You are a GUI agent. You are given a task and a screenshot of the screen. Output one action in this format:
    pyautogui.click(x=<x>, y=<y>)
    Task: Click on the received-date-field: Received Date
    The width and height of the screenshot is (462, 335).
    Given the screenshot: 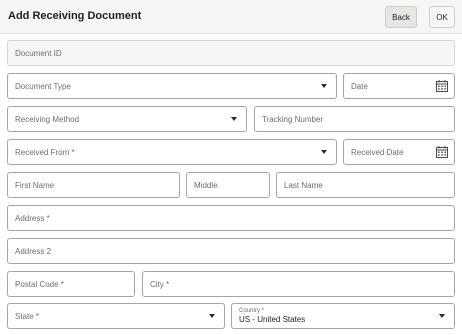 What is the action you would take?
    pyautogui.click(x=399, y=152)
    